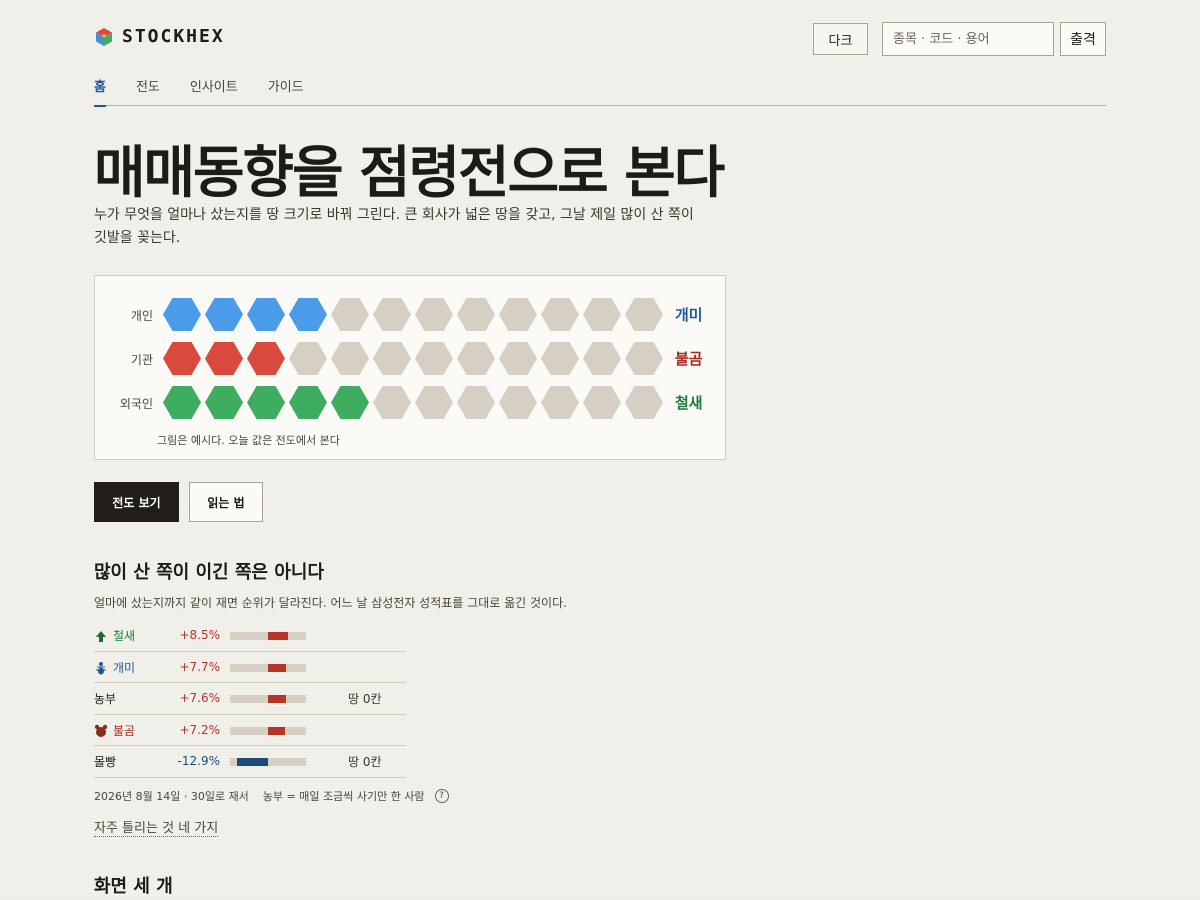 The image size is (1200, 900). Describe the element at coordinates (1083, 39) in the screenshot. I see `search-submit-button: 출격` at that location.